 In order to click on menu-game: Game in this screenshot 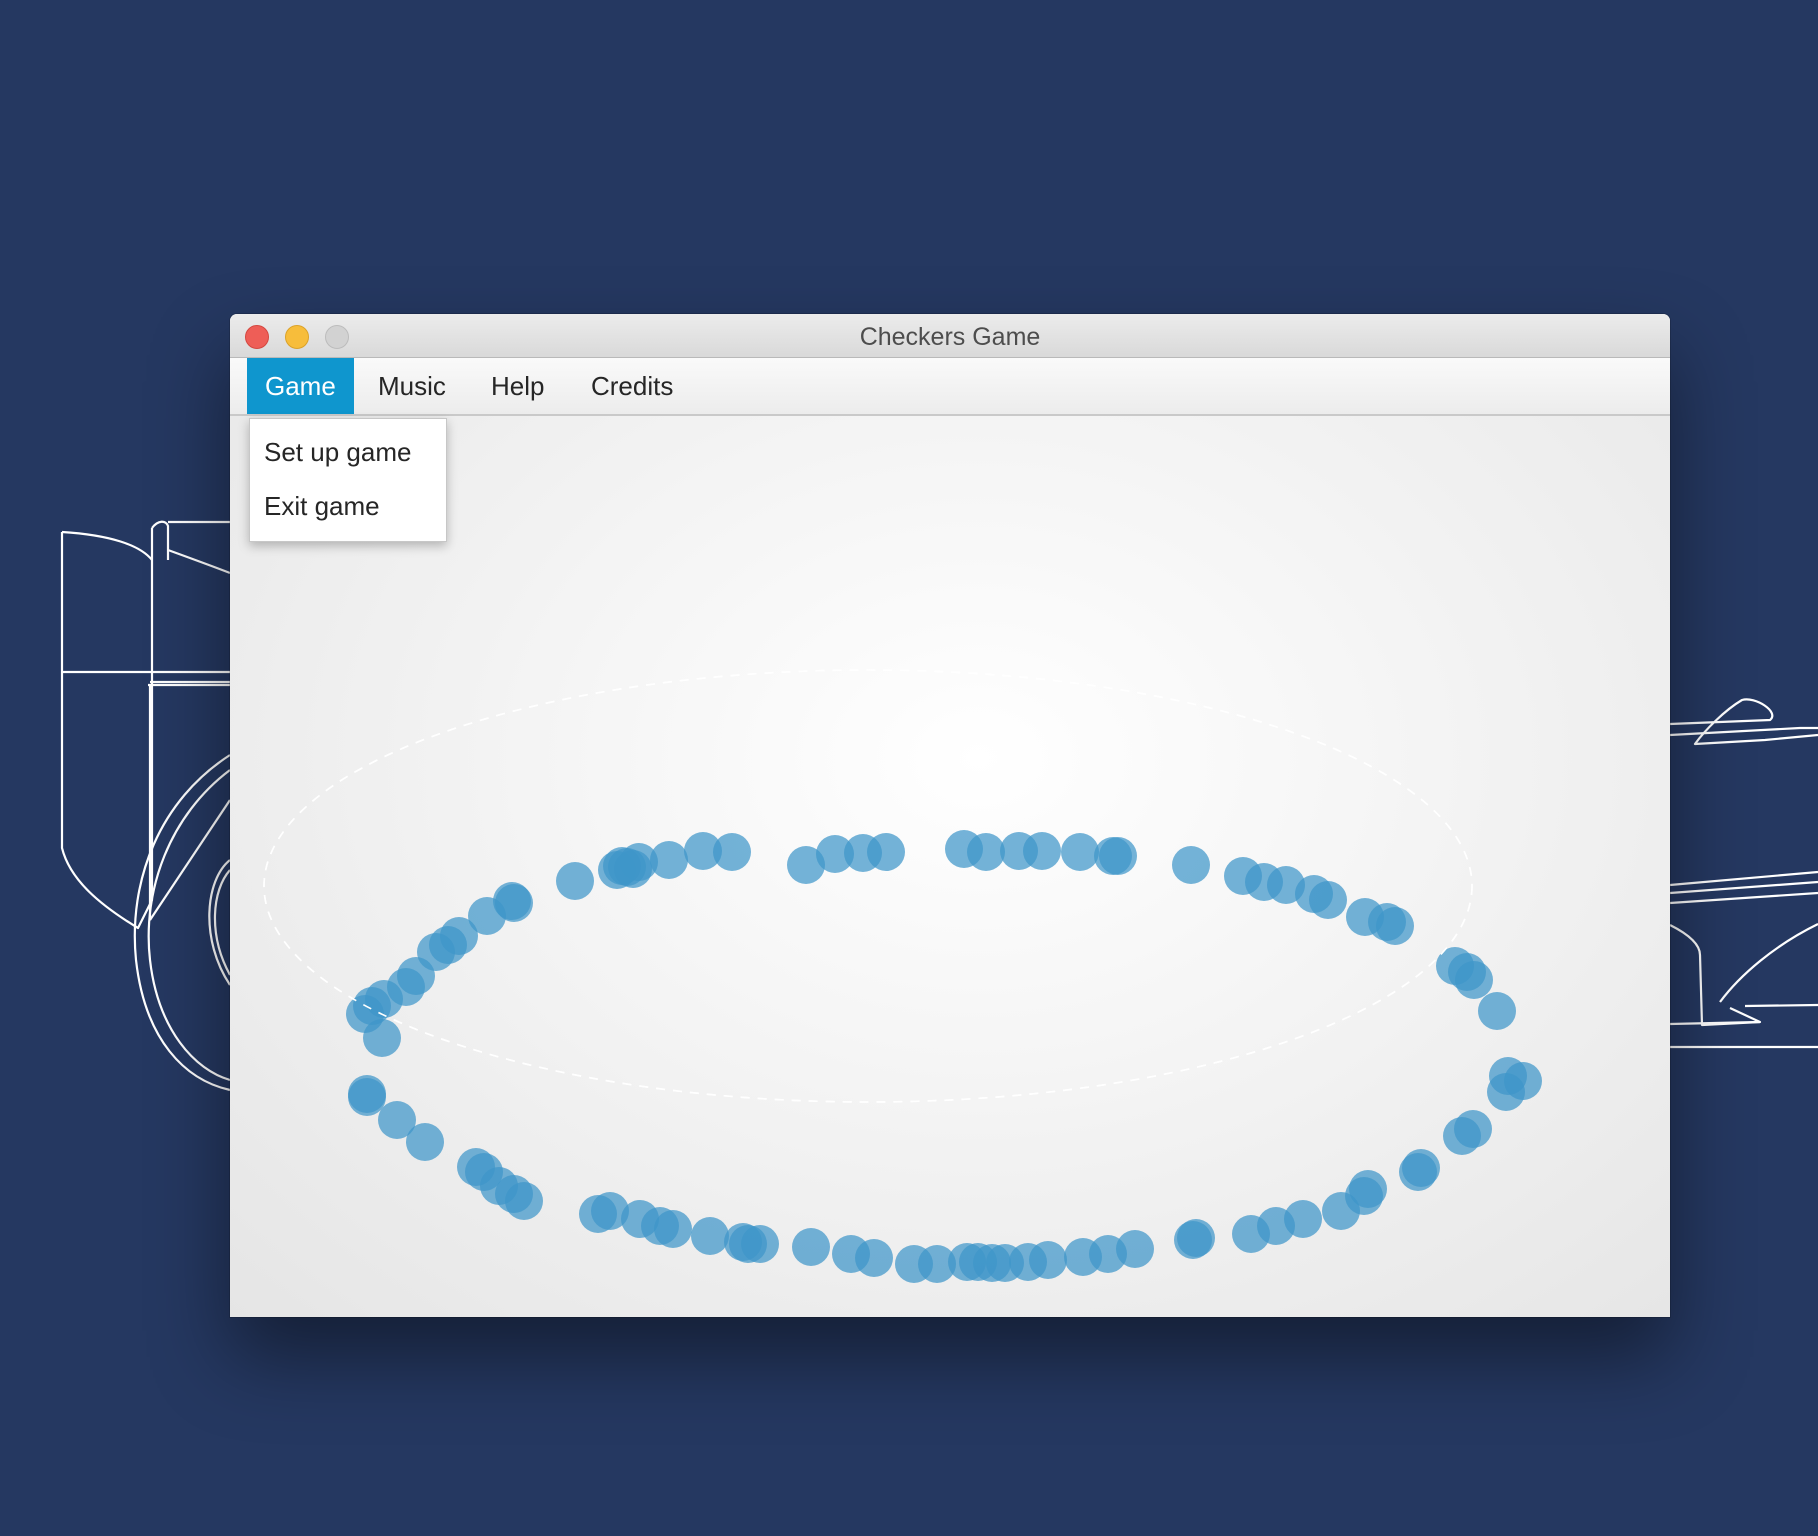, I will do `click(300, 386)`.